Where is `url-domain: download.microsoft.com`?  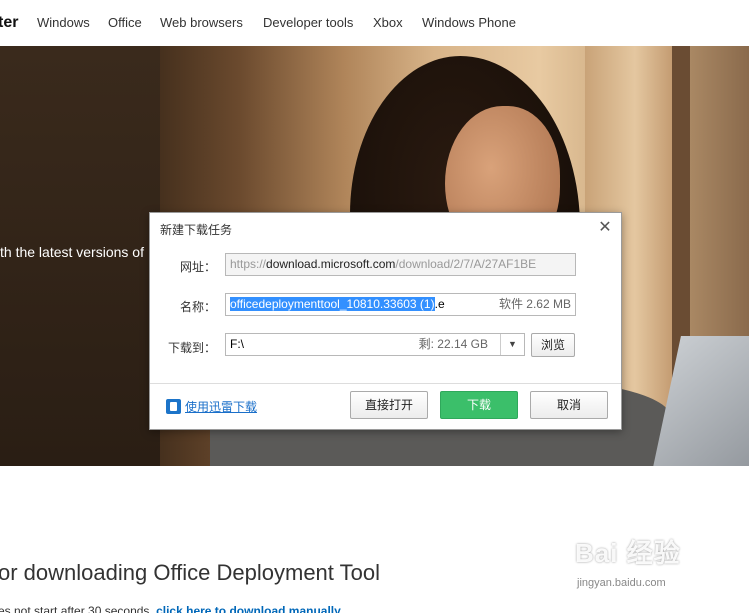 url-domain: download.microsoft.com is located at coordinates (331, 264).